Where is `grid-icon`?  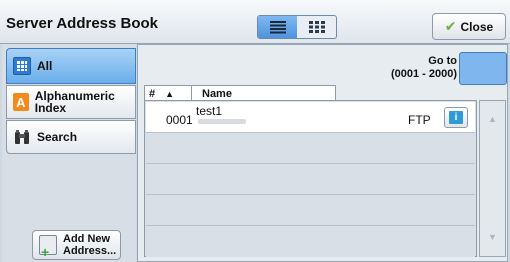 grid-icon is located at coordinates (22, 66).